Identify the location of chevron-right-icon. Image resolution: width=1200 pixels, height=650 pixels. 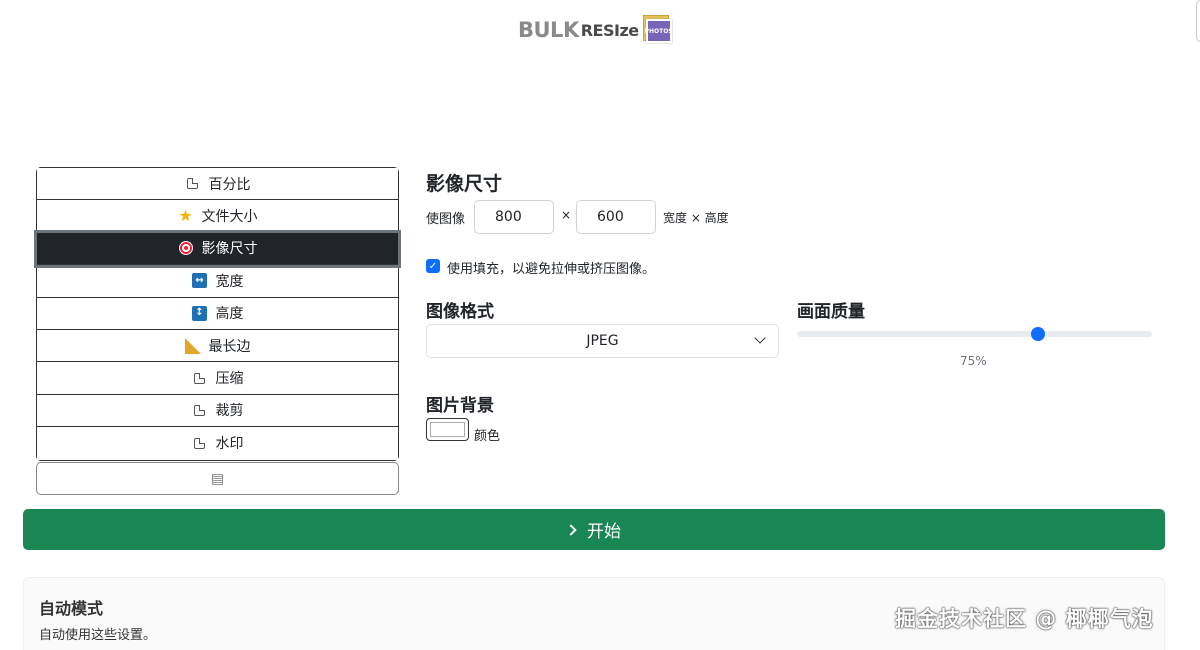
(571, 529).